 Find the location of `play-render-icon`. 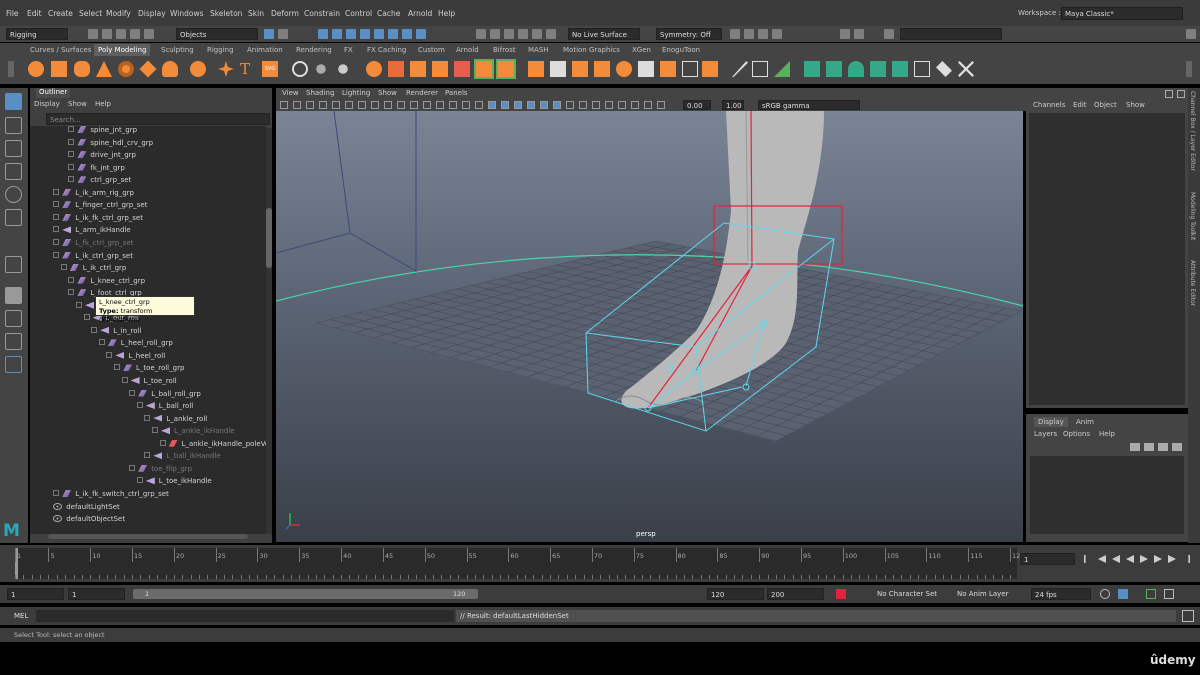

play-render-icon is located at coordinates (845, 34).